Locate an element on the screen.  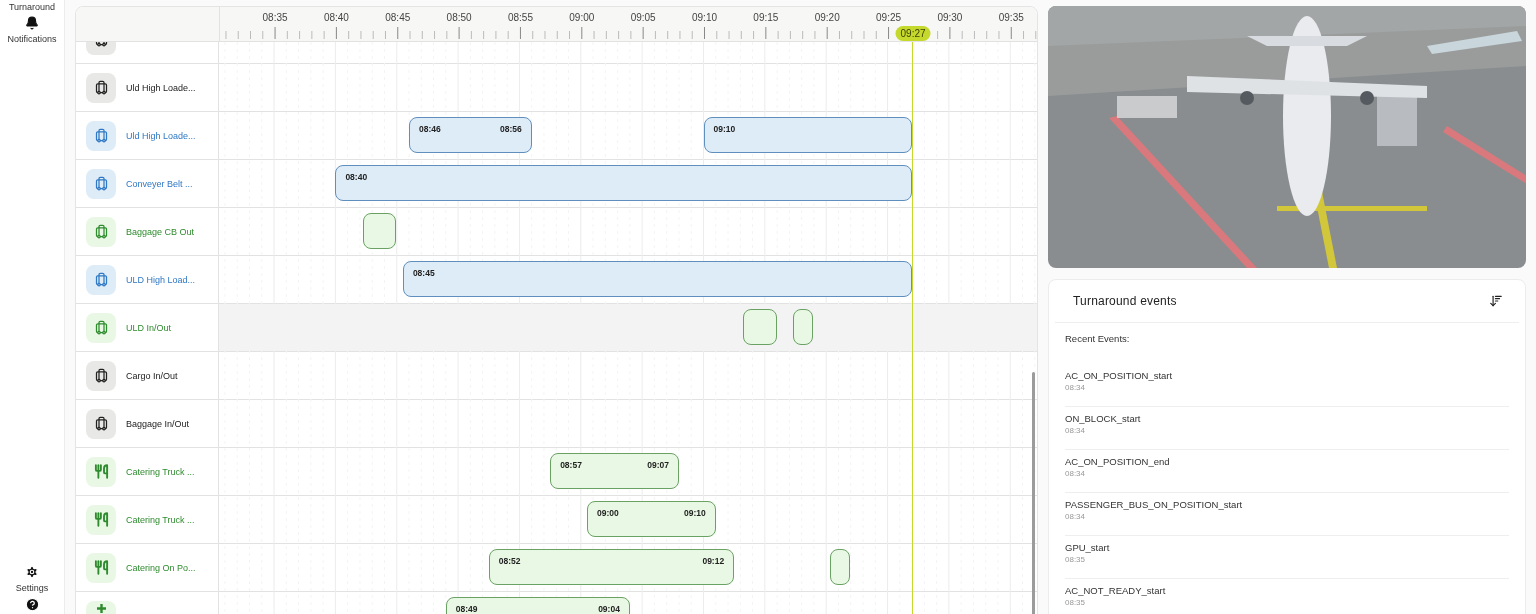
time-tick-label: 09:15 is located at coordinates (766, 17).